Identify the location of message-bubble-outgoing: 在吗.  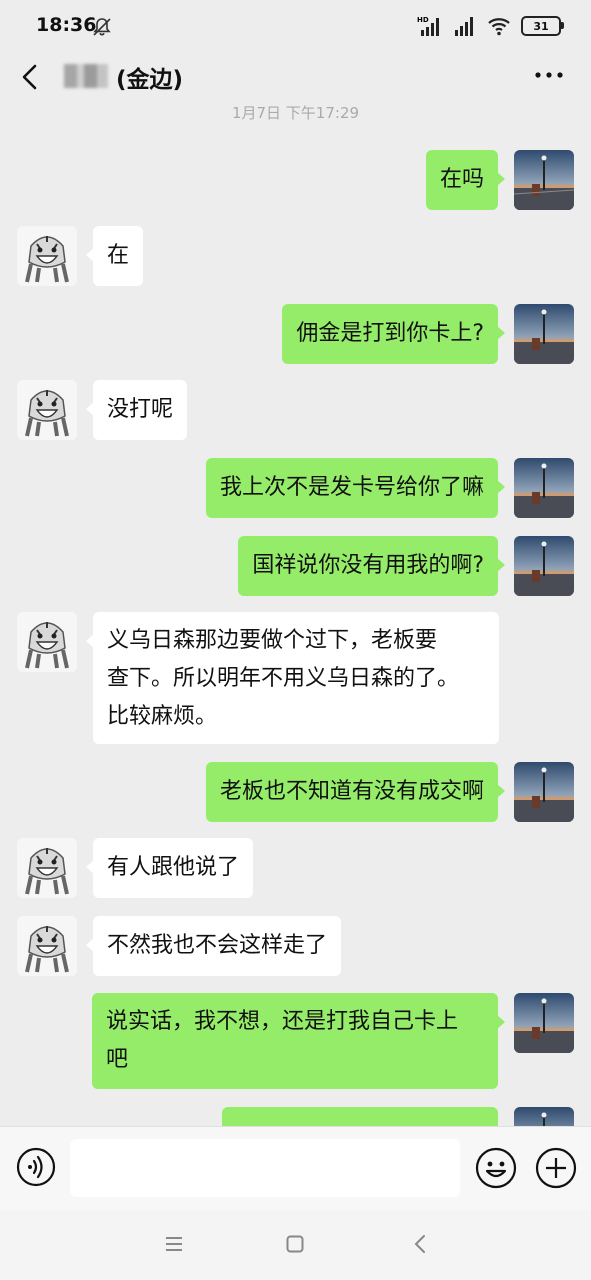
(465, 180).